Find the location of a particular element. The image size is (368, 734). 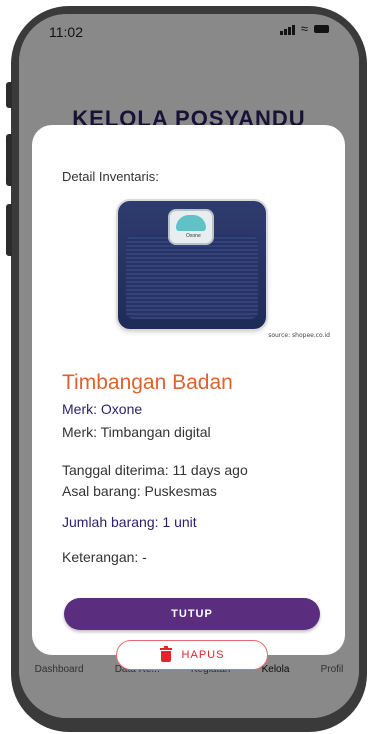

item-origin: Asal barang: Puskesmas is located at coordinates (139, 491).